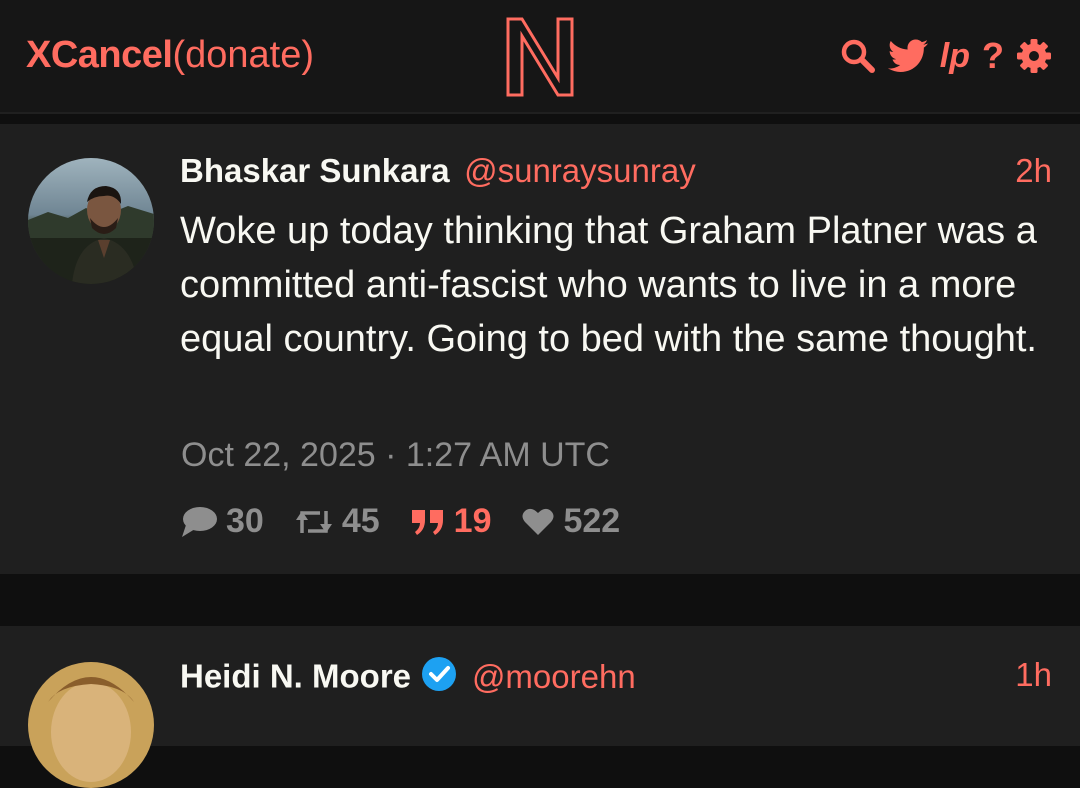 This screenshot has width=1080, height=788. I want to click on donate-link: (donate), so click(243, 55).